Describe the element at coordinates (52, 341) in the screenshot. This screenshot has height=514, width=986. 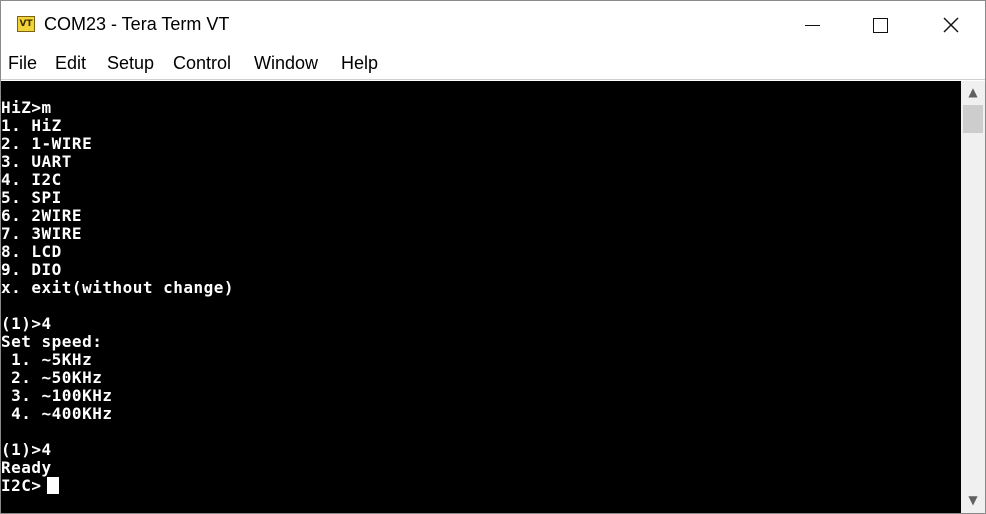
I see `terminal-line: Set speed:` at that location.